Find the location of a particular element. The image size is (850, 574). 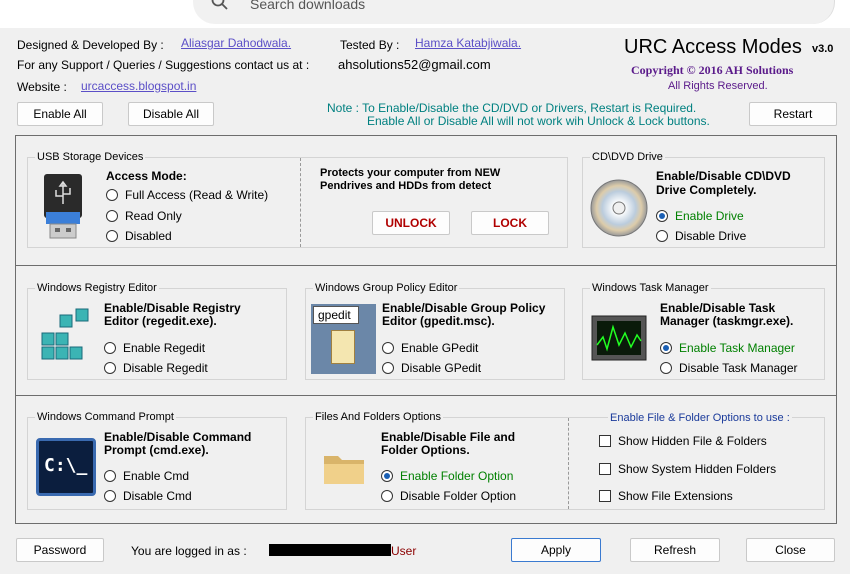

group-title: Windows Group Policy Editor is located at coordinates (386, 288).